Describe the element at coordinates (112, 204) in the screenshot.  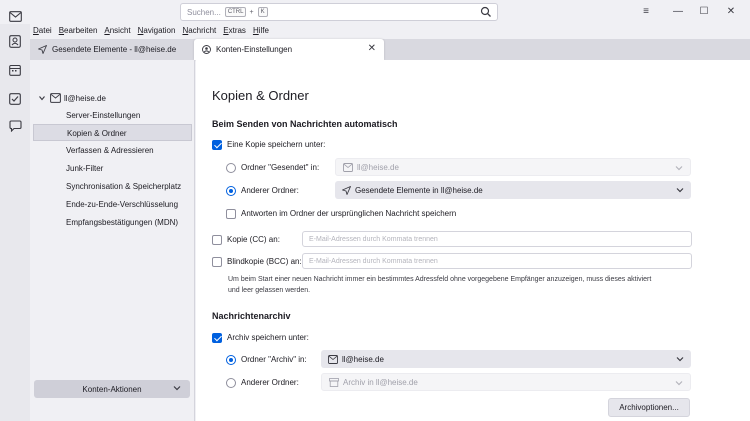
I see `tree-item-e2e-encryption: Ende-zu-Ende-Verschlüsselung` at that location.